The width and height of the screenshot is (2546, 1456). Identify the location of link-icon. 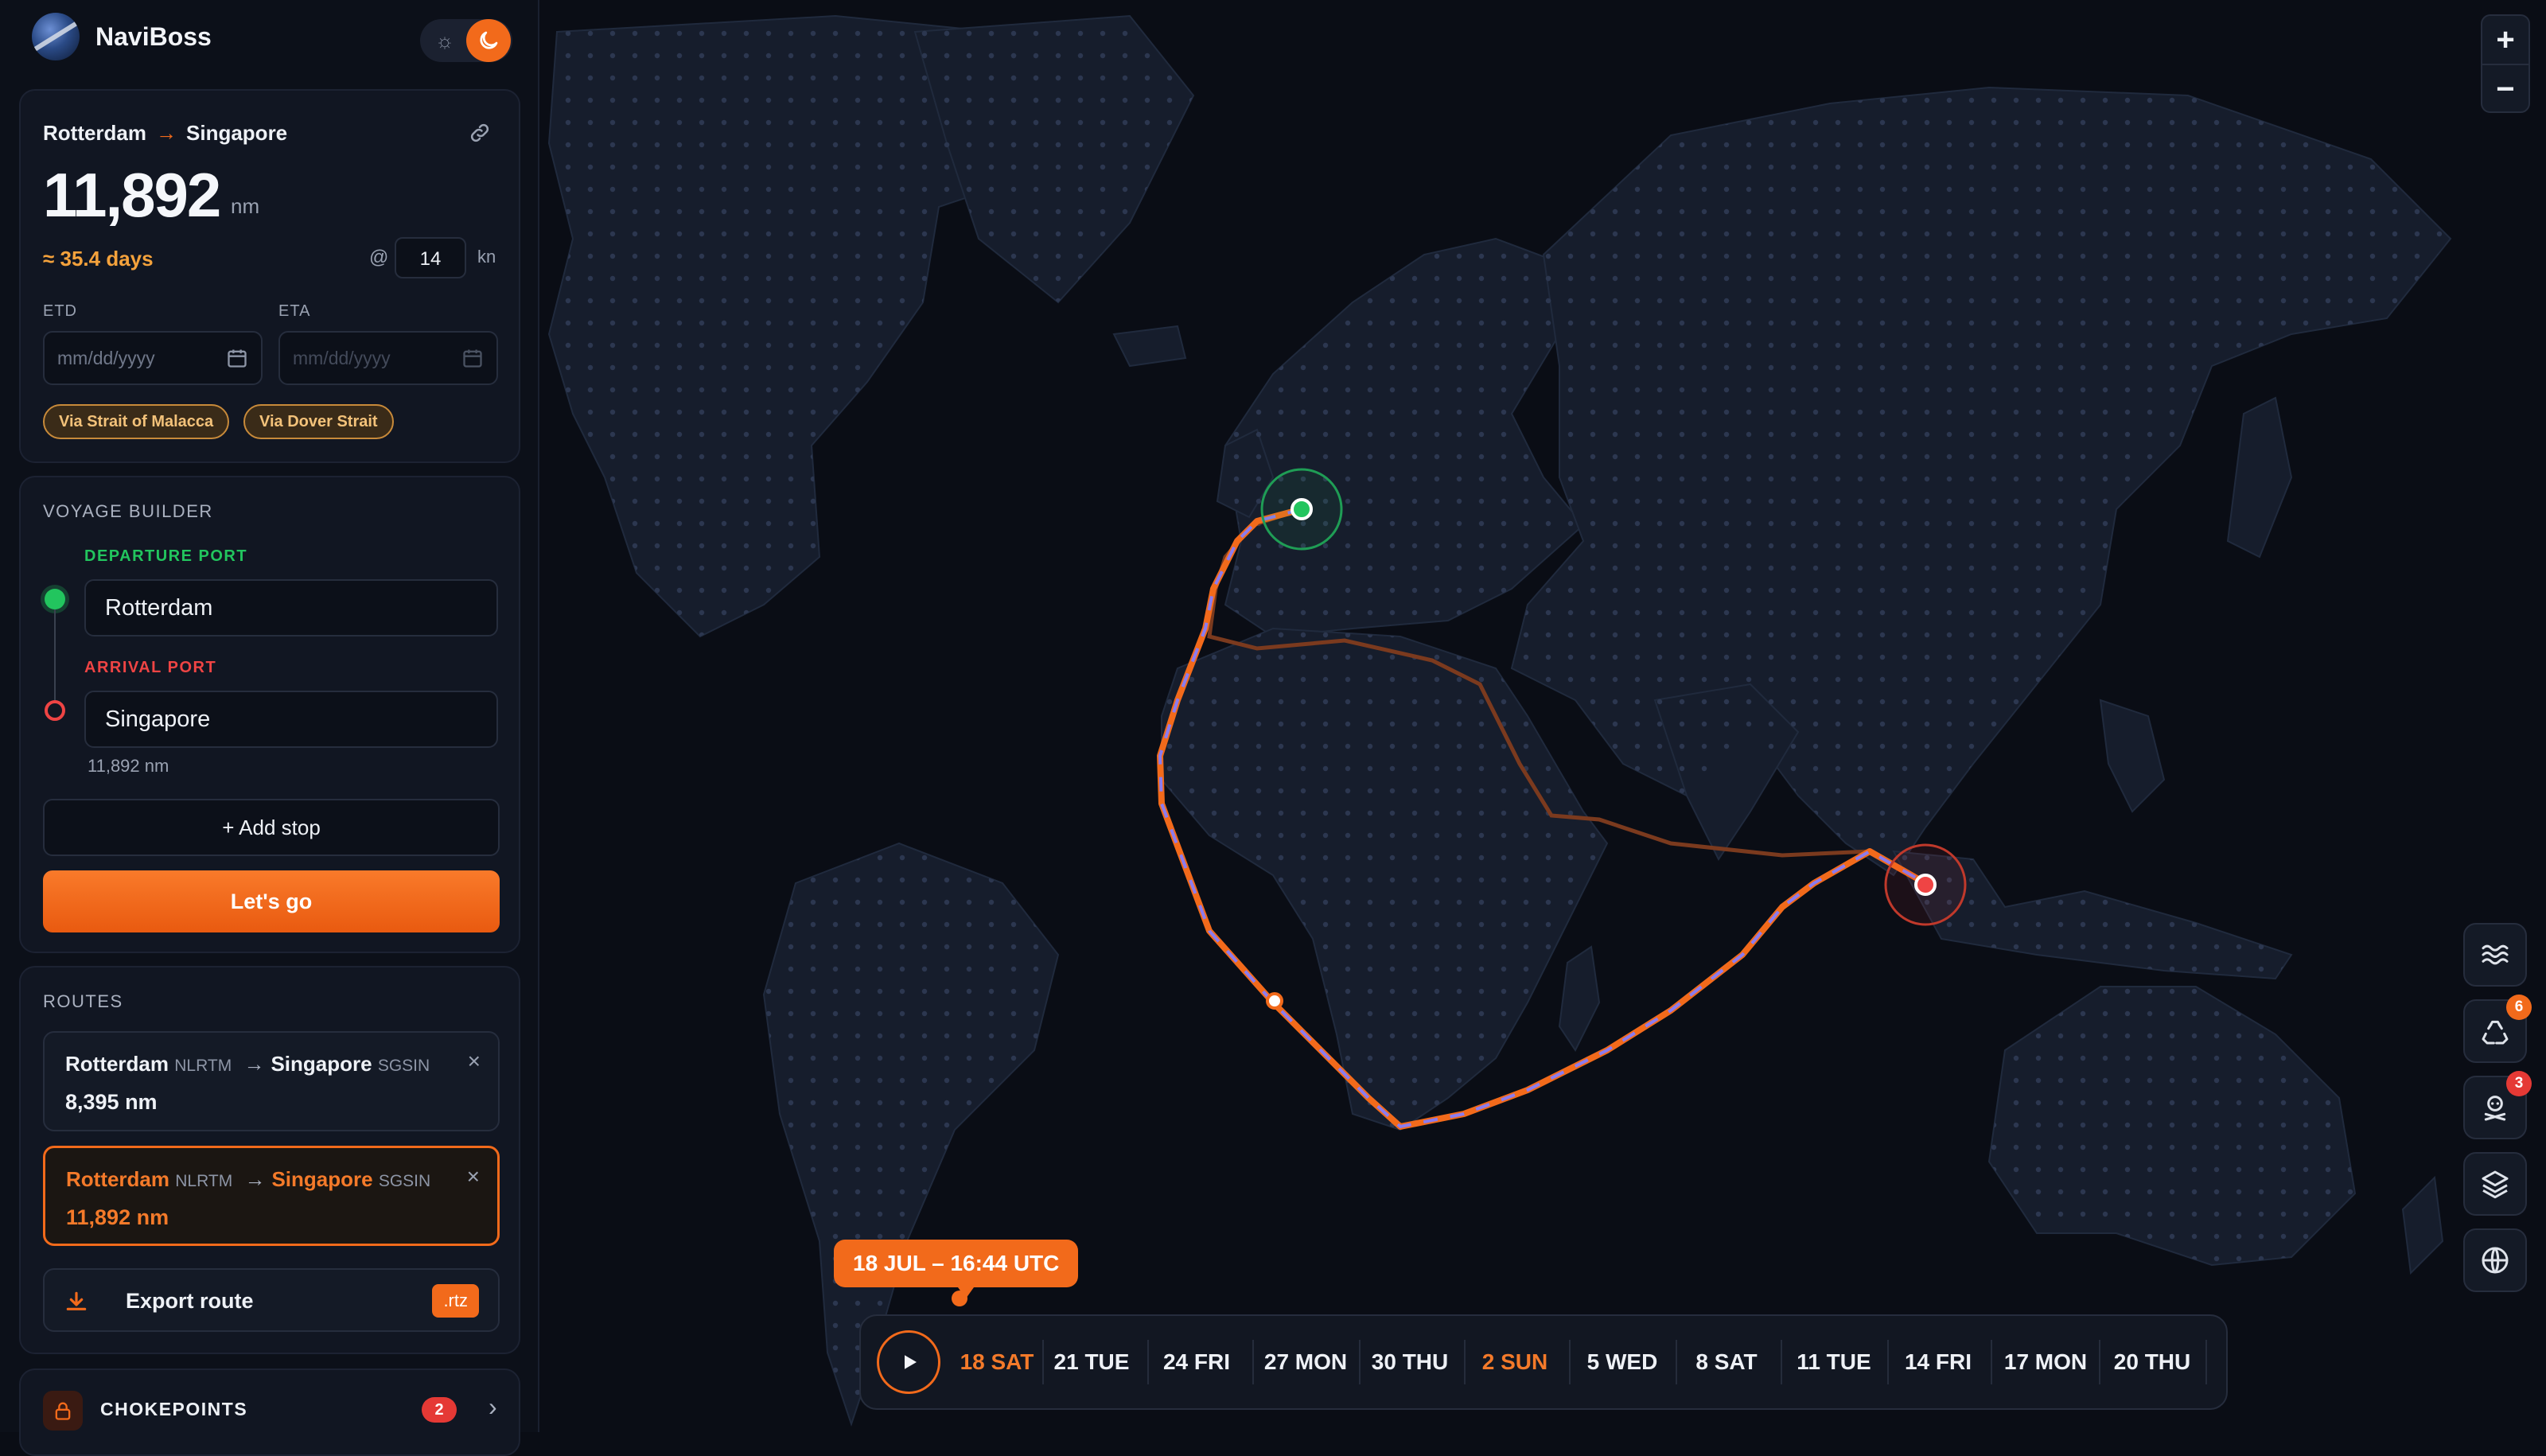
(480, 133).